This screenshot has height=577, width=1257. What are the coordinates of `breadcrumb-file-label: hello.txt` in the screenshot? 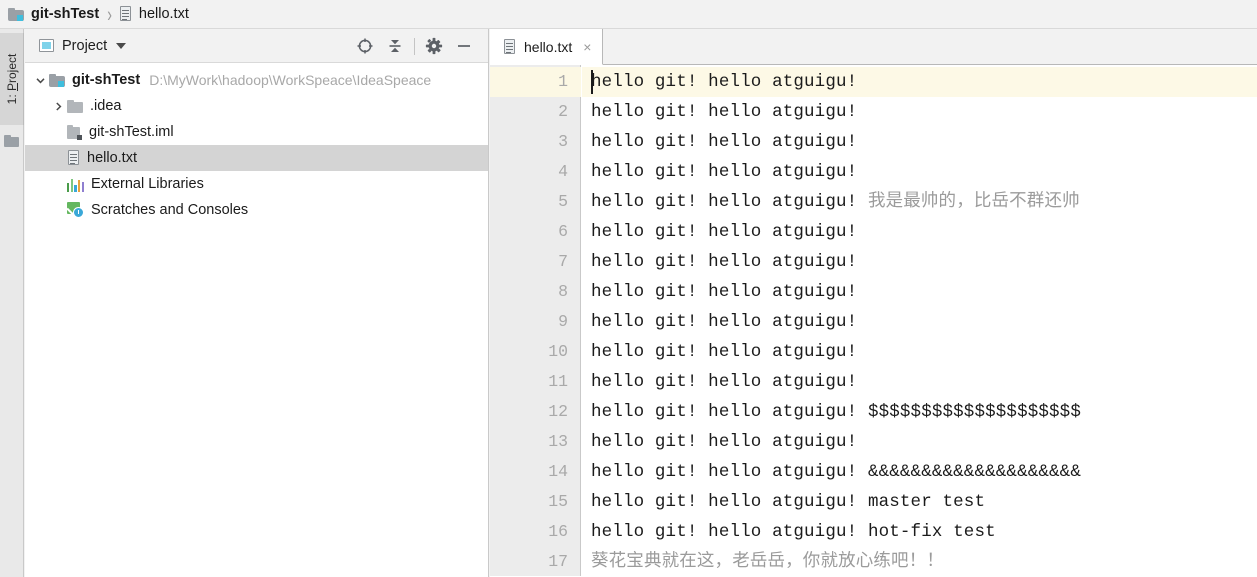 It's located at (163, 14).